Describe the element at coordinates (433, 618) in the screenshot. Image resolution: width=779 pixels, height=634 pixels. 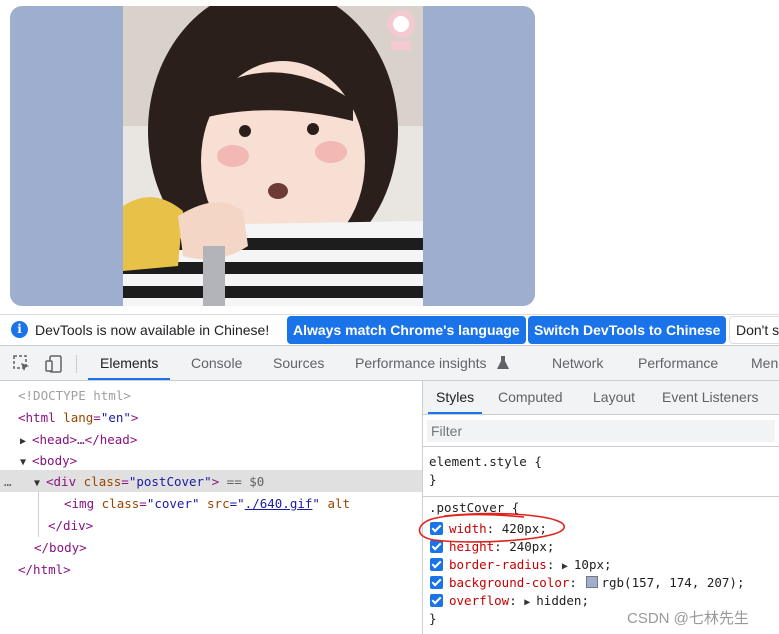
I see `postcover-rule-close: }` at that location.